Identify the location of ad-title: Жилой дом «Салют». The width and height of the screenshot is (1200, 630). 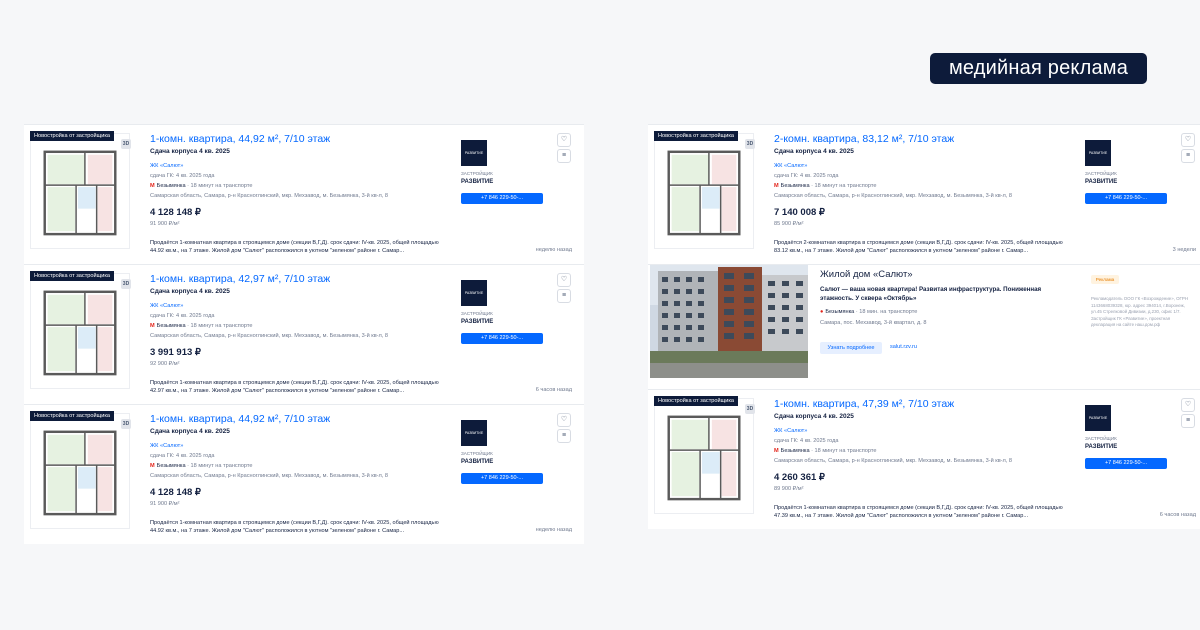
(866, 274).